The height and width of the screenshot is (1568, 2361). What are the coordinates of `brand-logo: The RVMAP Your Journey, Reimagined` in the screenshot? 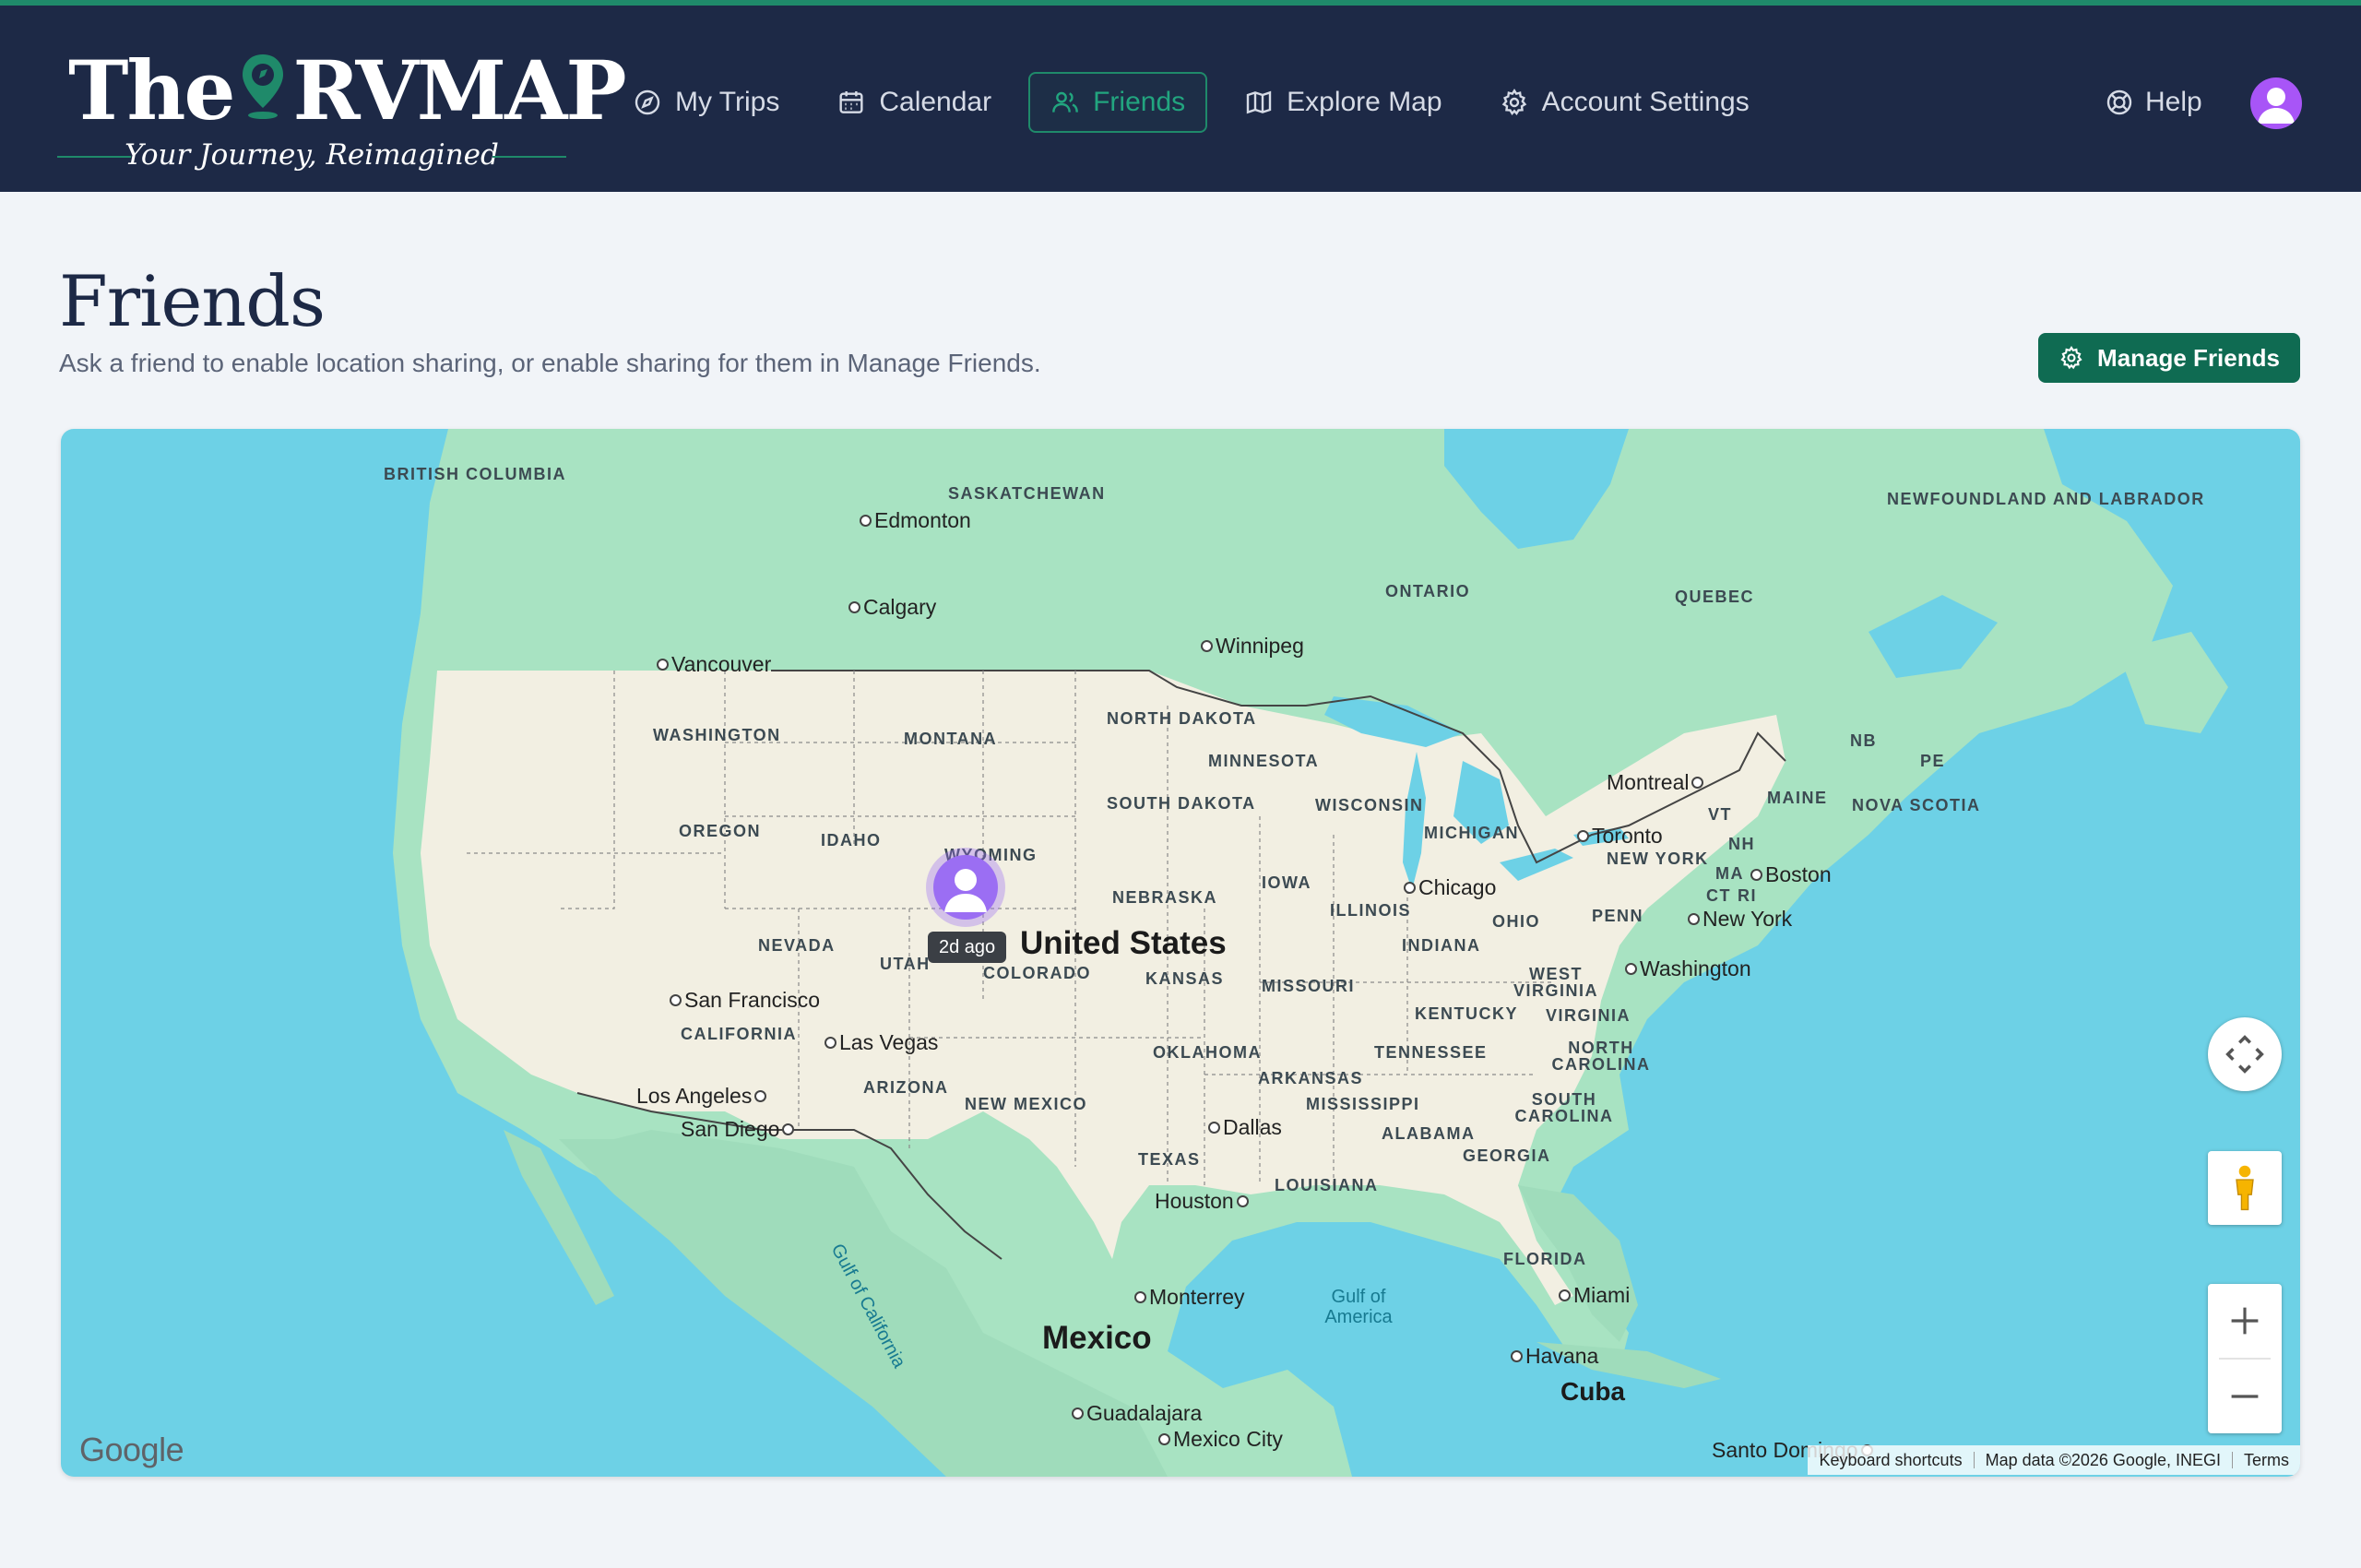 It's located at (342, 110).